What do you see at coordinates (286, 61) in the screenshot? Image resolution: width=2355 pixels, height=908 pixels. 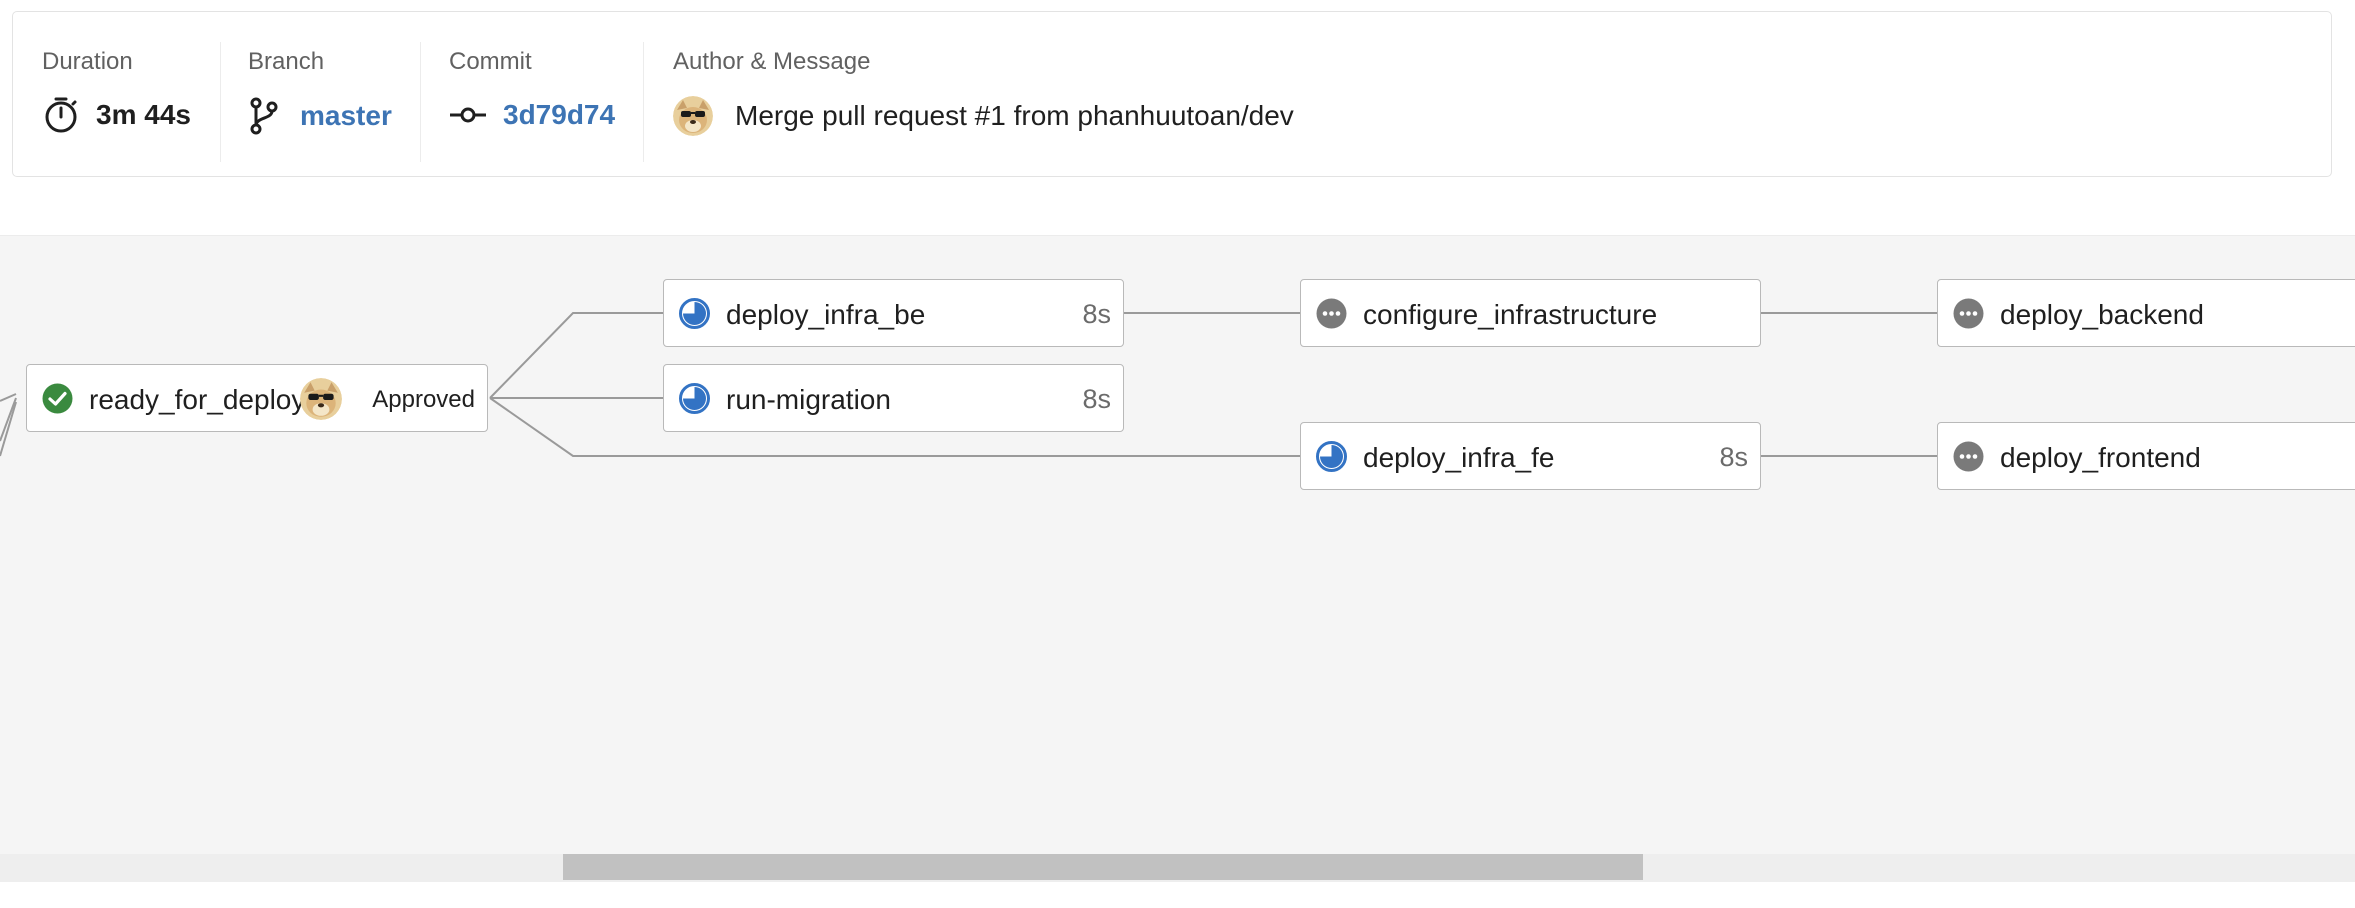 I see `branch-label: Branch` at bounding box center [286, 61].